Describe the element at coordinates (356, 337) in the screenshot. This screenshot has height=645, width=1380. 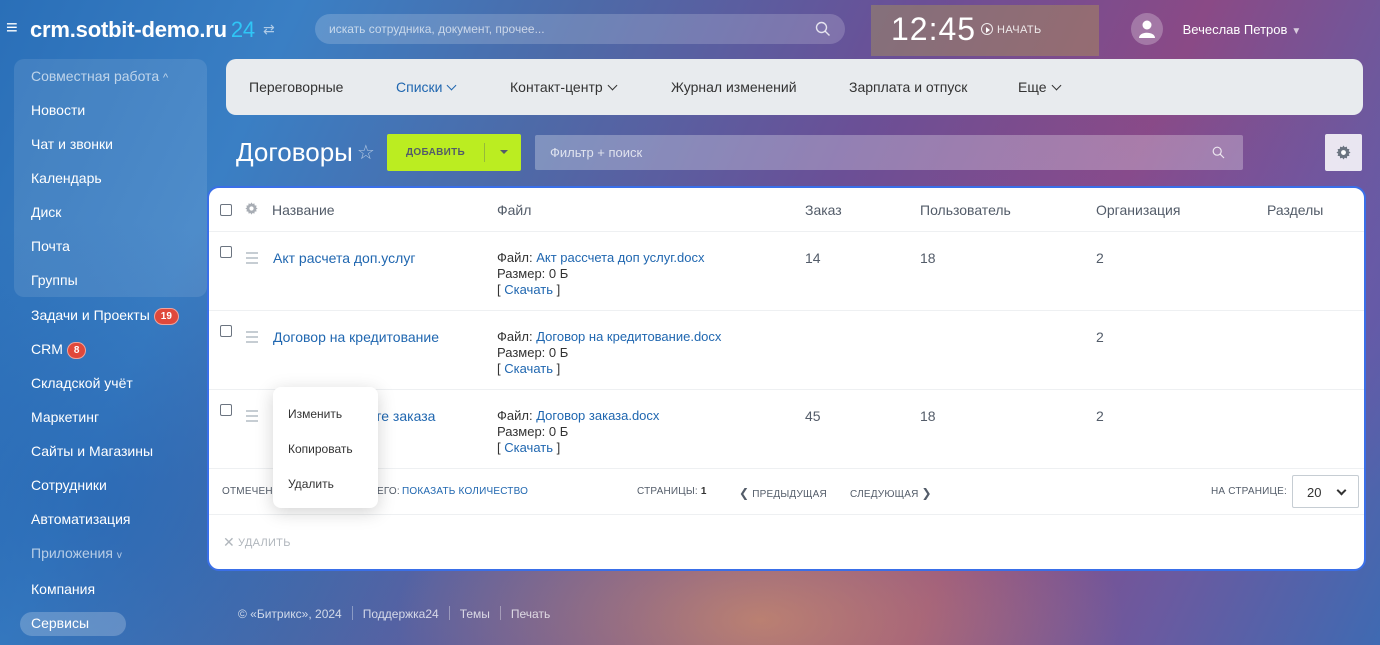
I see `row-name-link: Договор на кредитование` at that location.